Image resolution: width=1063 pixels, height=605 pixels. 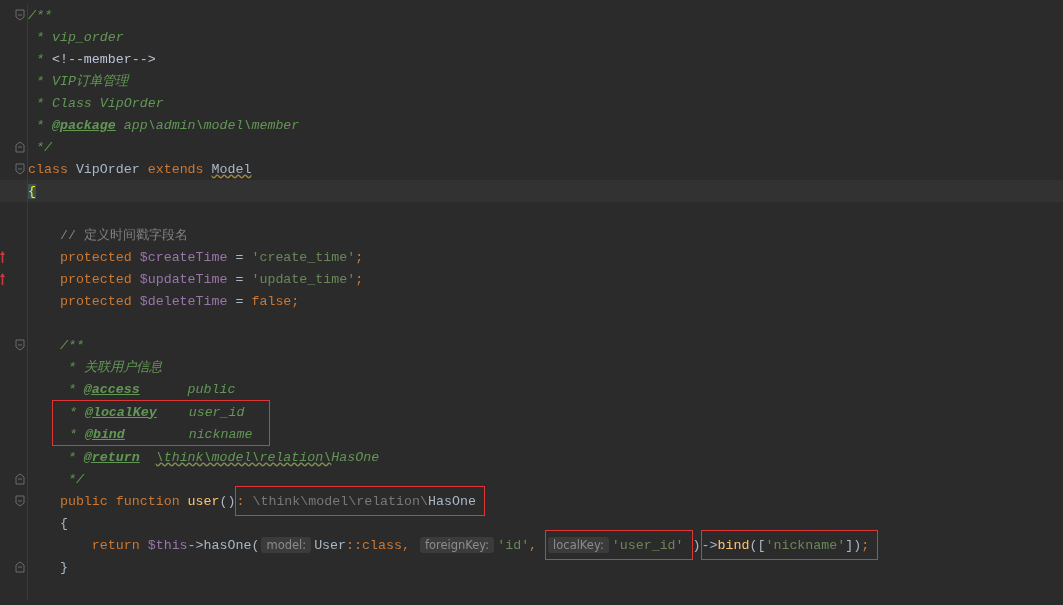 I want to click on code-text: * @package app\admin\model\member, so click(x=167, y=125).